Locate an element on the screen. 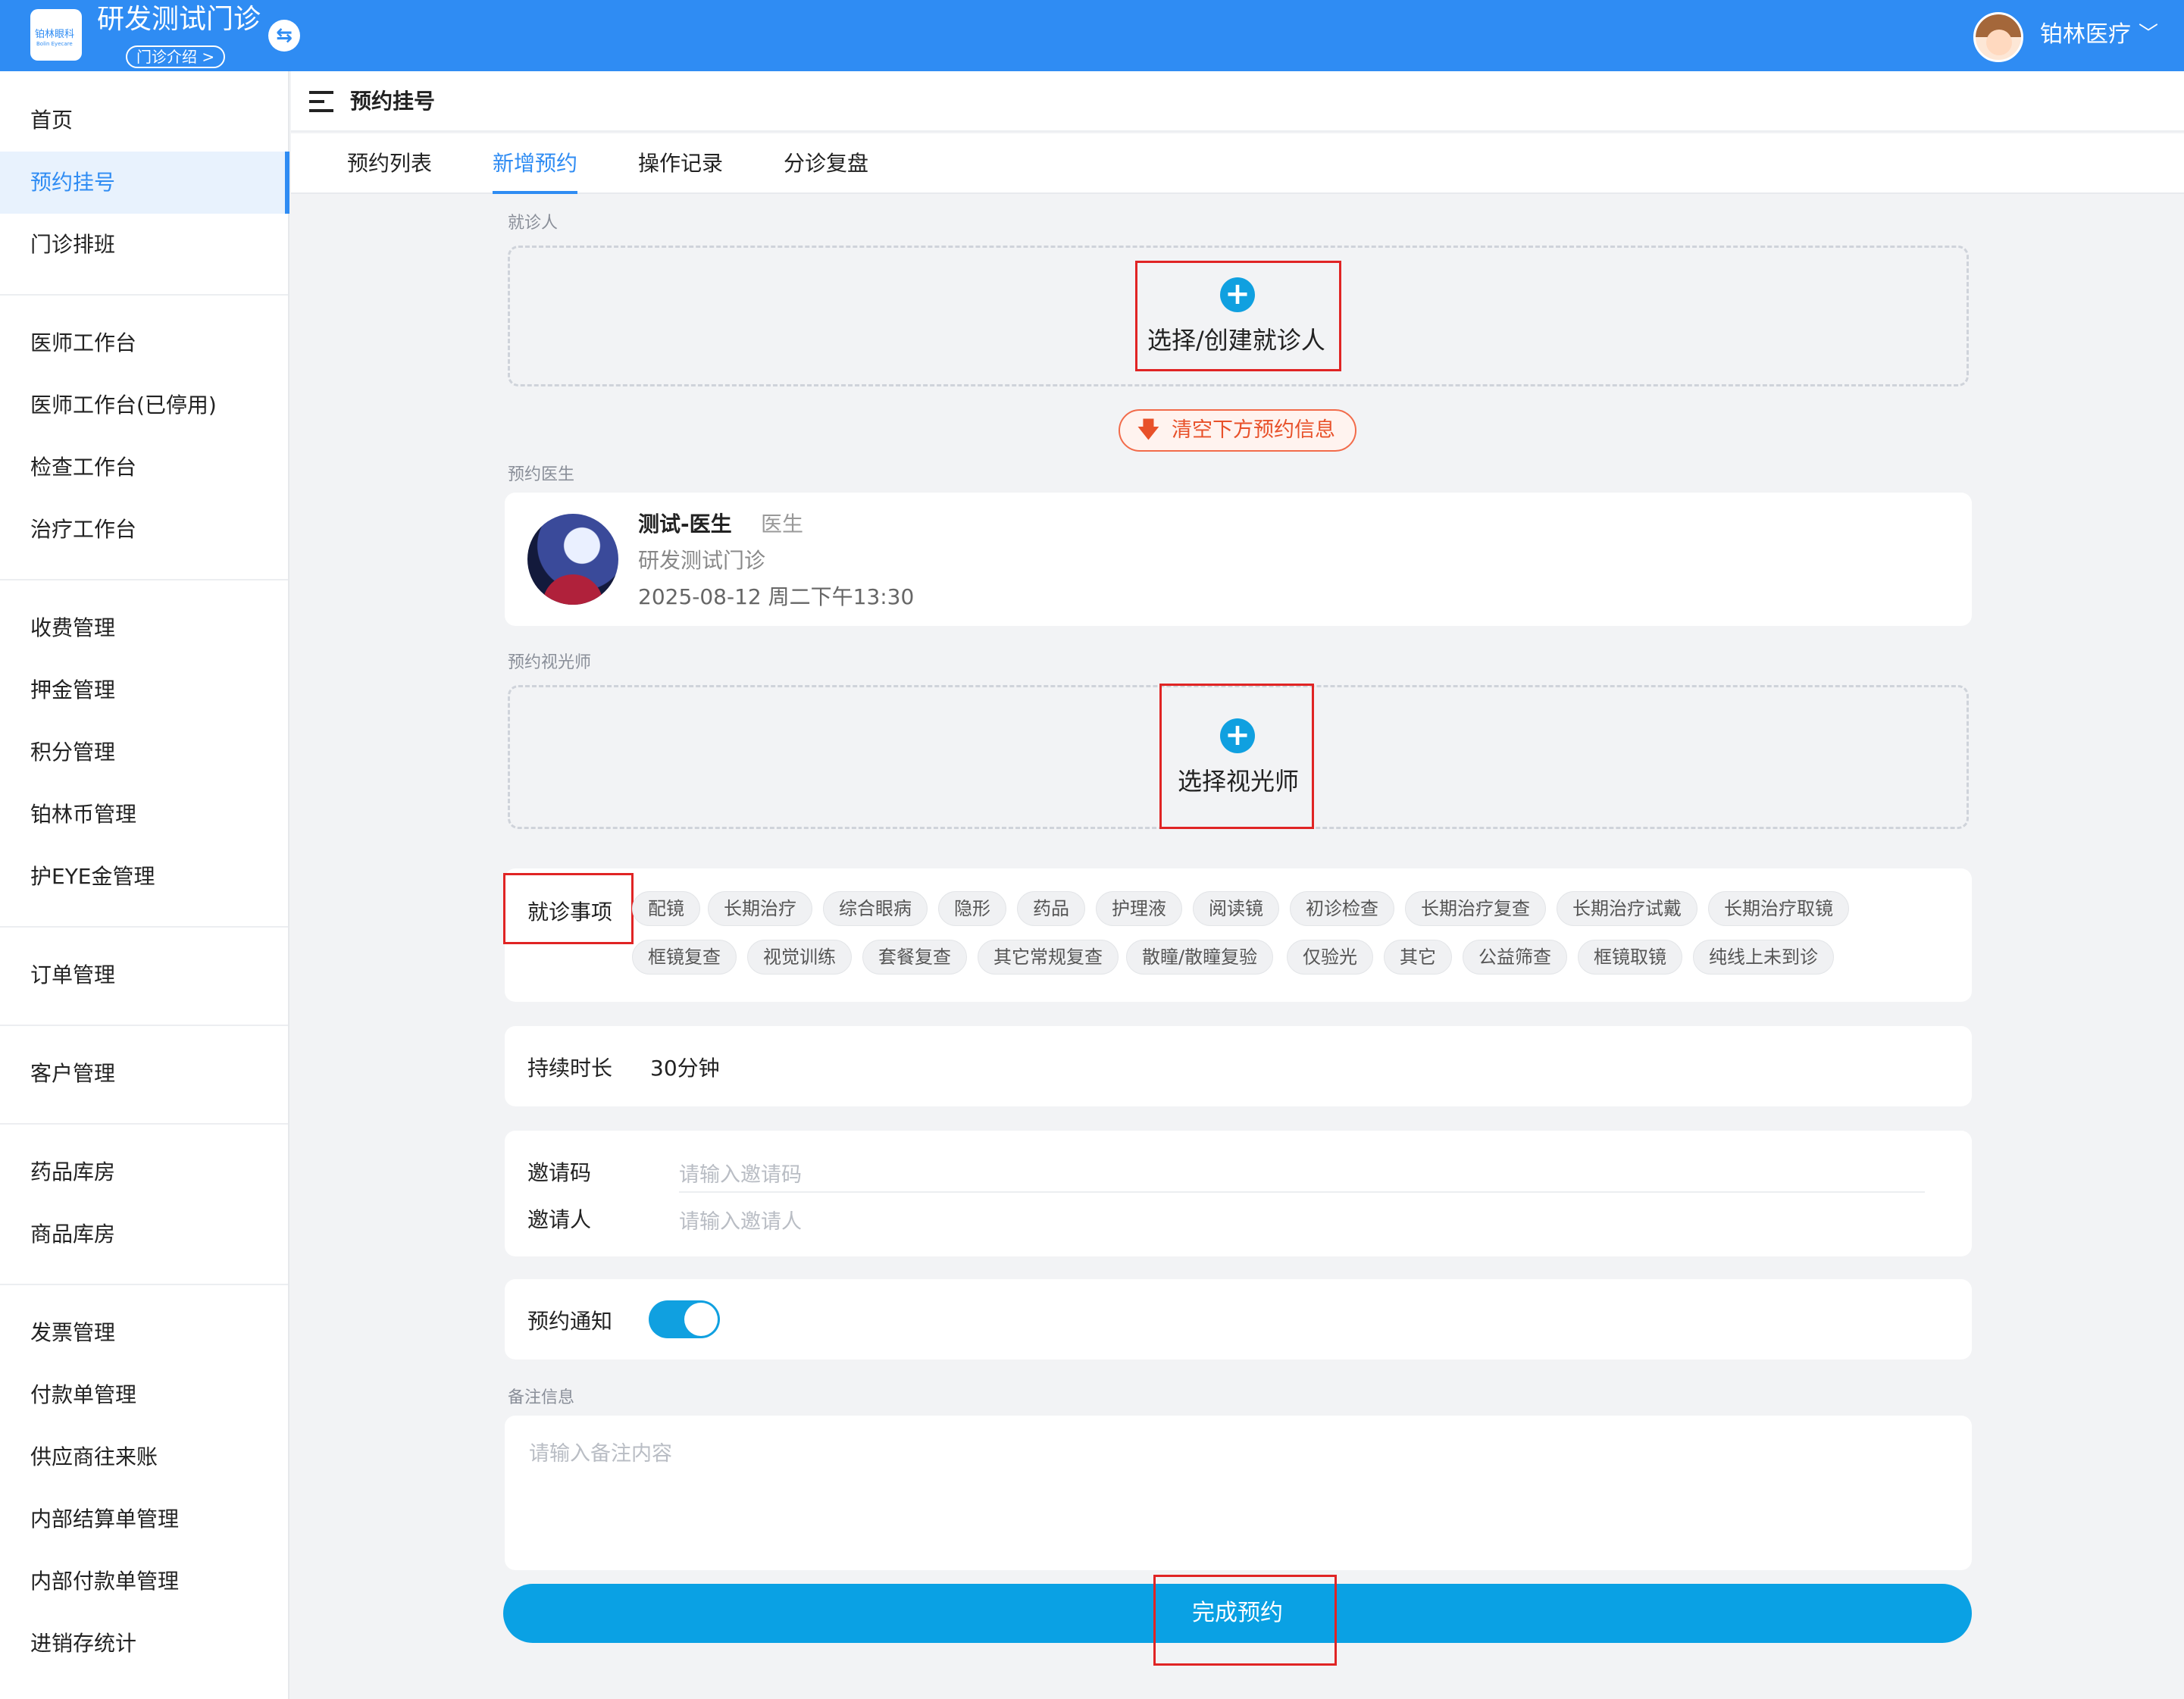 This screenshot has height=1699, width=2184. sidebar-item-eye-fund: 护EYE金管理 is located at coordinates (144, 877).